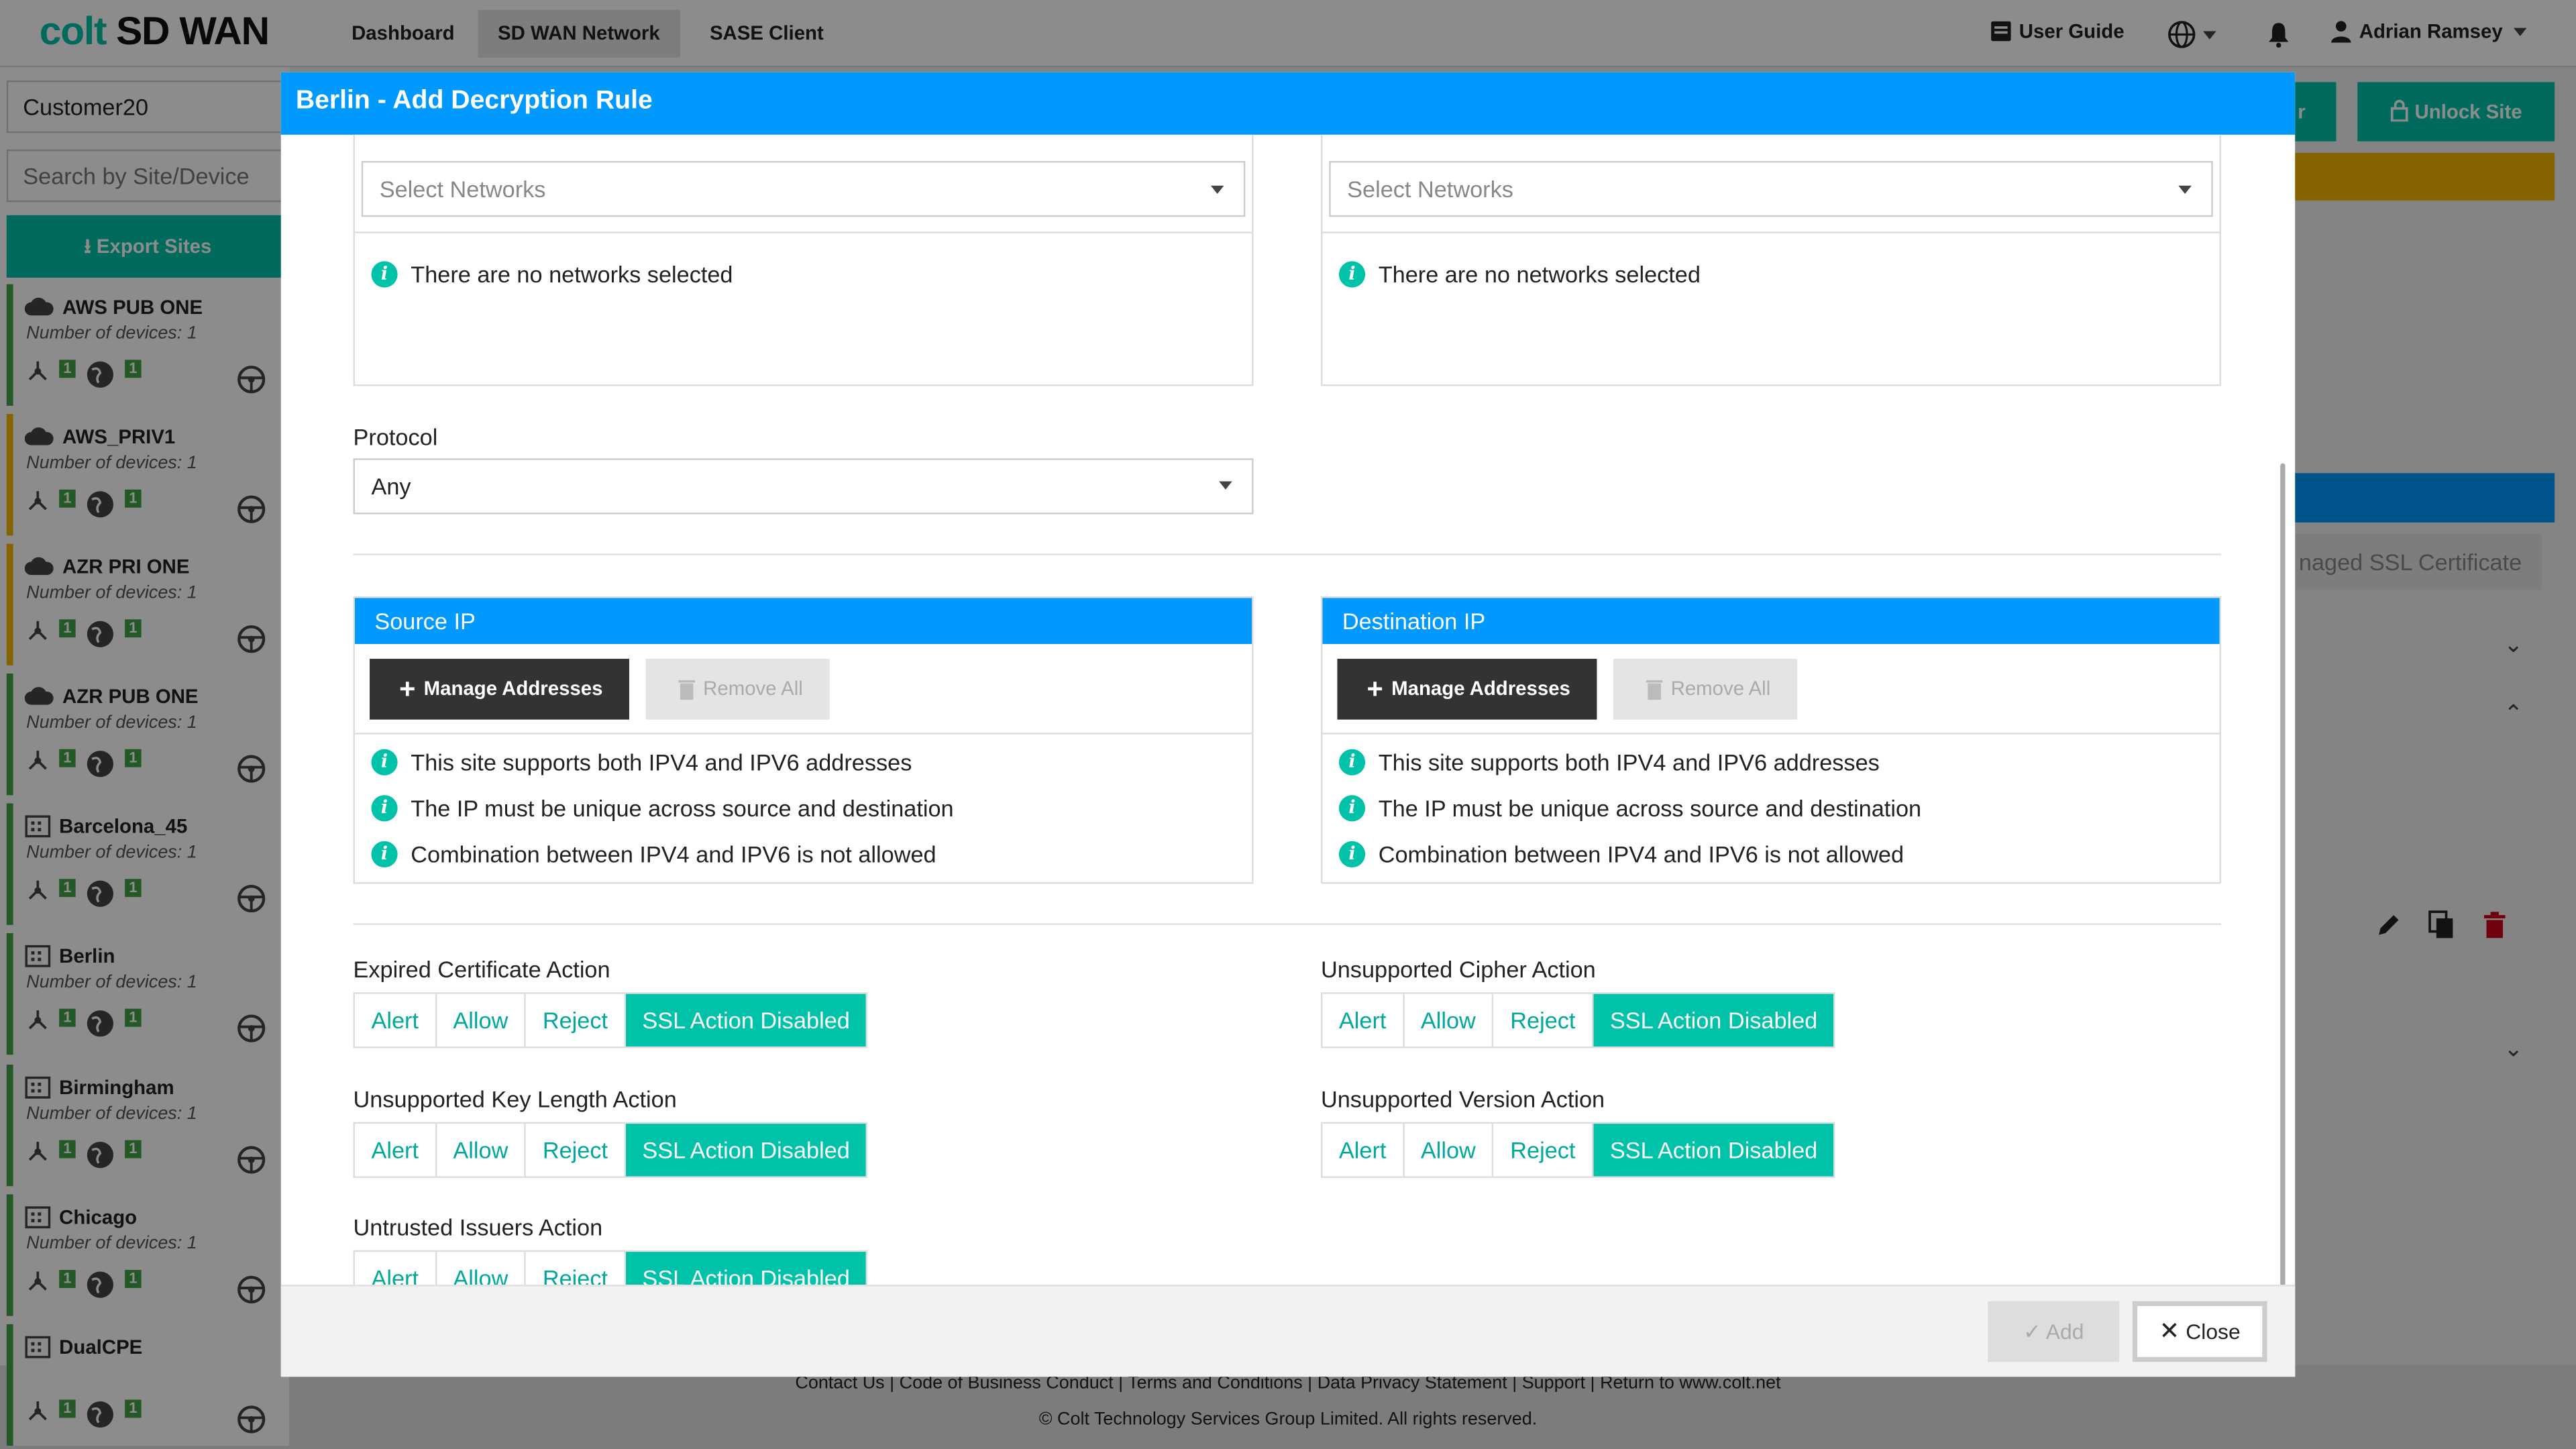 This screenshot has width=2576, height=1449. What do you see at coordinates (515, 1098) in the screenshot?
I see `ssl-action-label: Unsupported Key Length Action` at bounding box center [515, 1098].